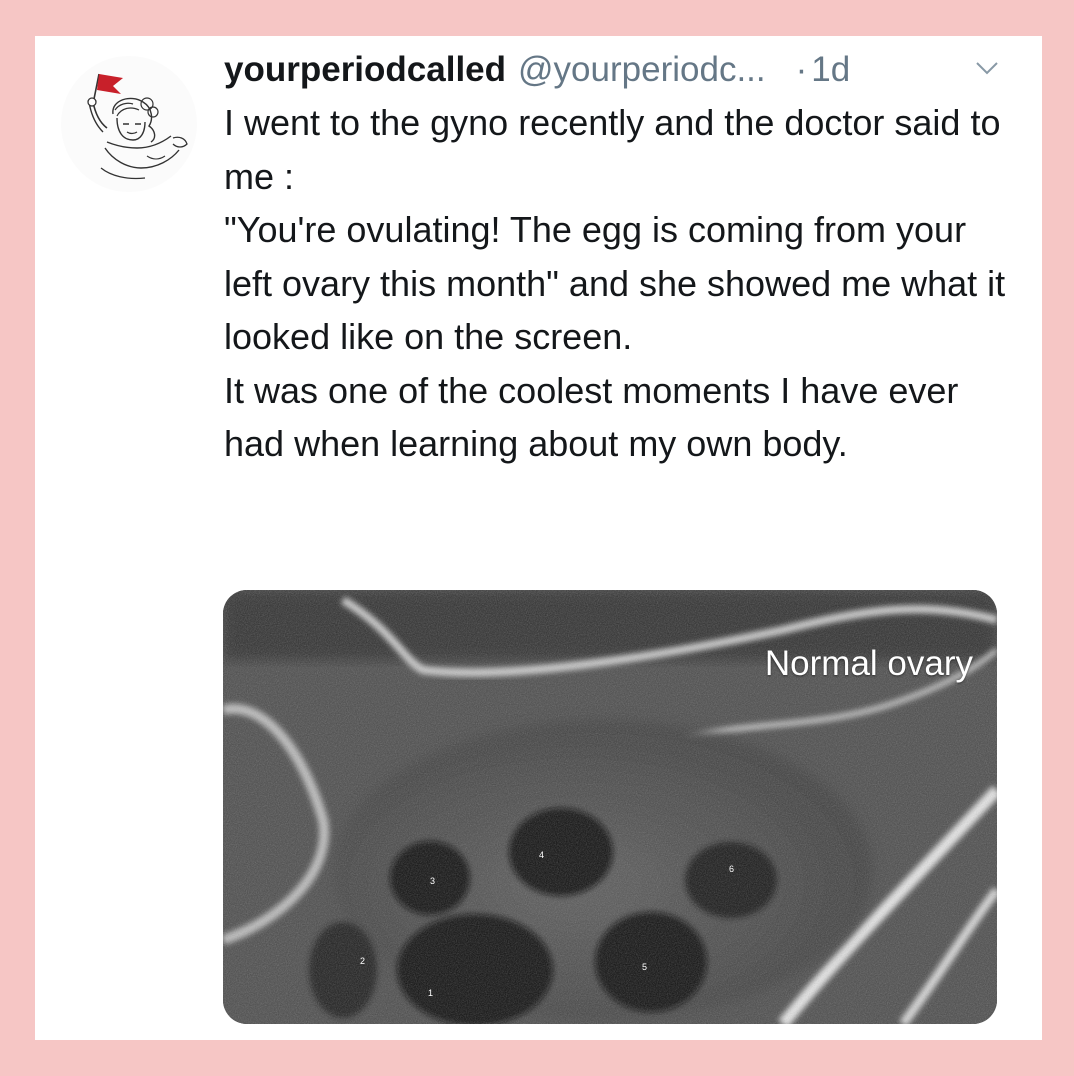 This screenshot has height=1076, width=1074. I want to click on image-caption: Normal ovary, so click(868, 663).